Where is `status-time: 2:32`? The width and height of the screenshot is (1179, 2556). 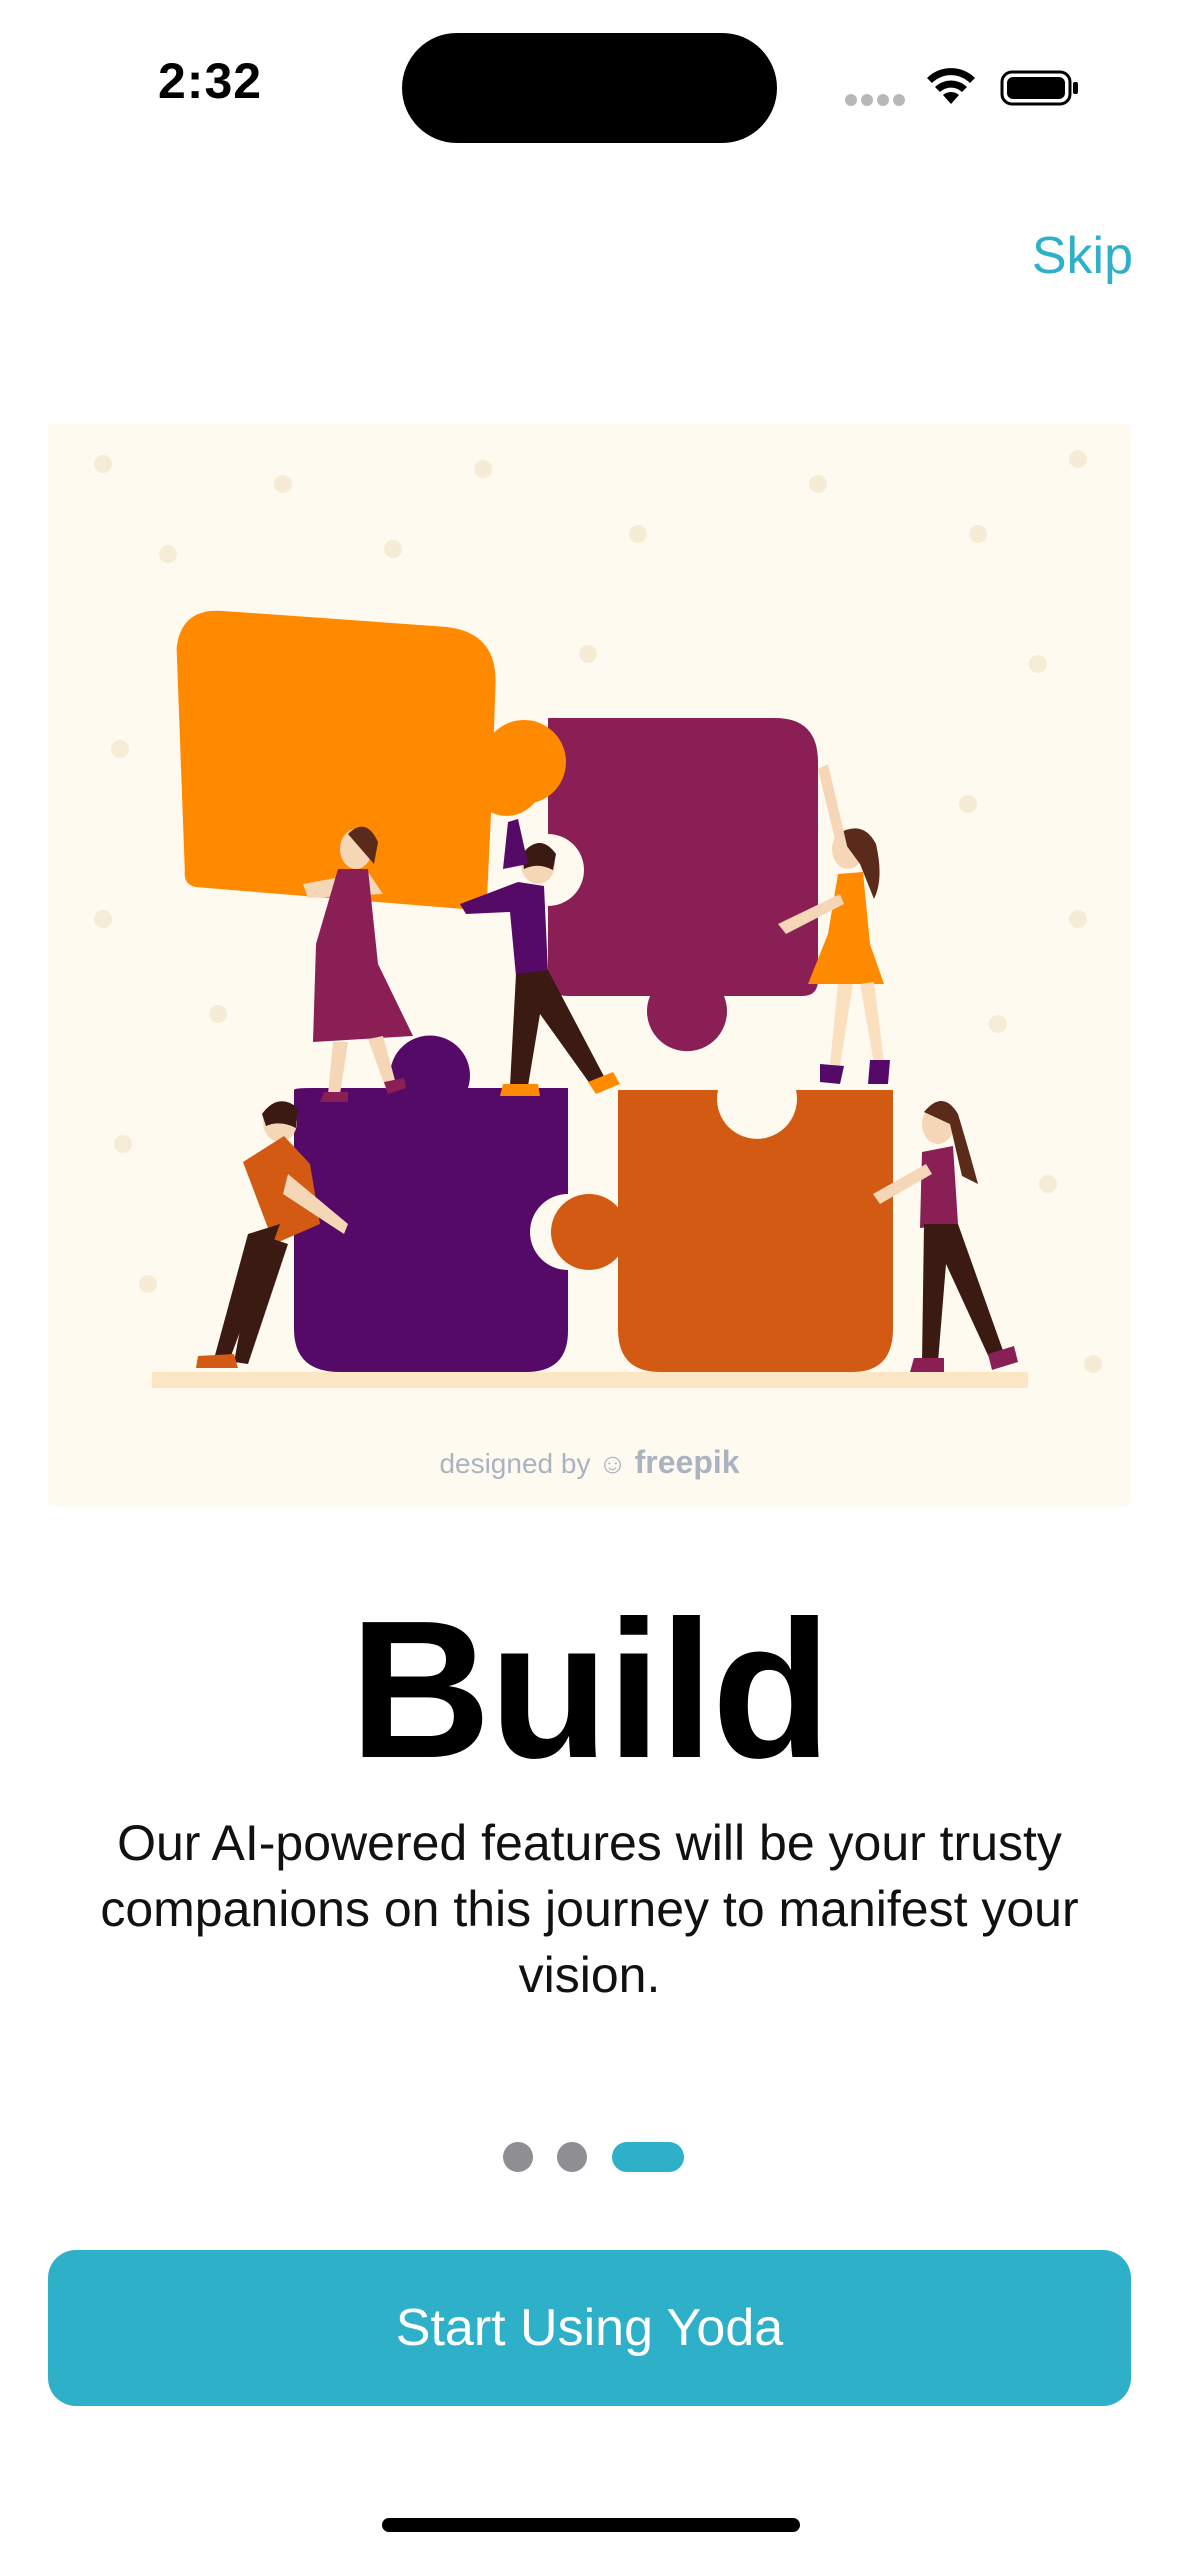
status-time: 2:32 is located at coordinates (210, 81).